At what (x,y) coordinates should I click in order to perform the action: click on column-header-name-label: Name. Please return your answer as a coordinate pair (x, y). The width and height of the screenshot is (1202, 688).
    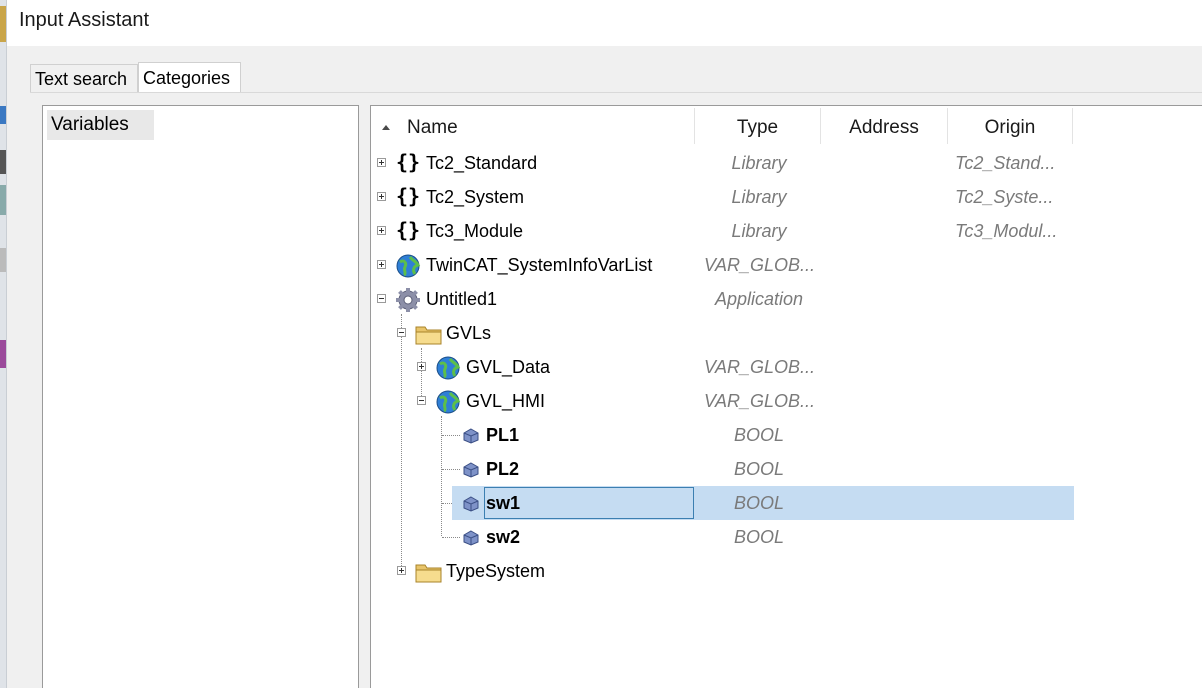
    Looking at the image, I should click on (432, 127).